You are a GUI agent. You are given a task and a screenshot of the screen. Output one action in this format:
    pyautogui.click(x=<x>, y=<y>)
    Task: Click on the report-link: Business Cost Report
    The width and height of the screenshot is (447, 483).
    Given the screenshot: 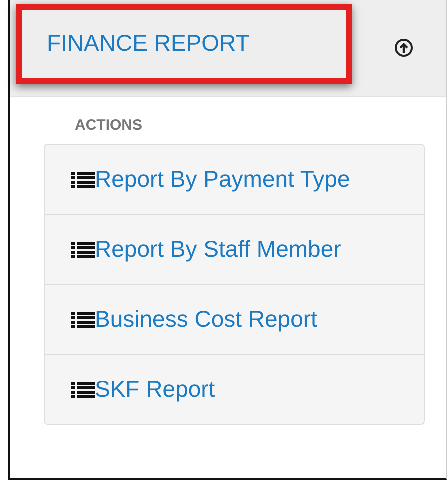 What is the action you would take?
    pyautogui.click(x=234, y=319)
    